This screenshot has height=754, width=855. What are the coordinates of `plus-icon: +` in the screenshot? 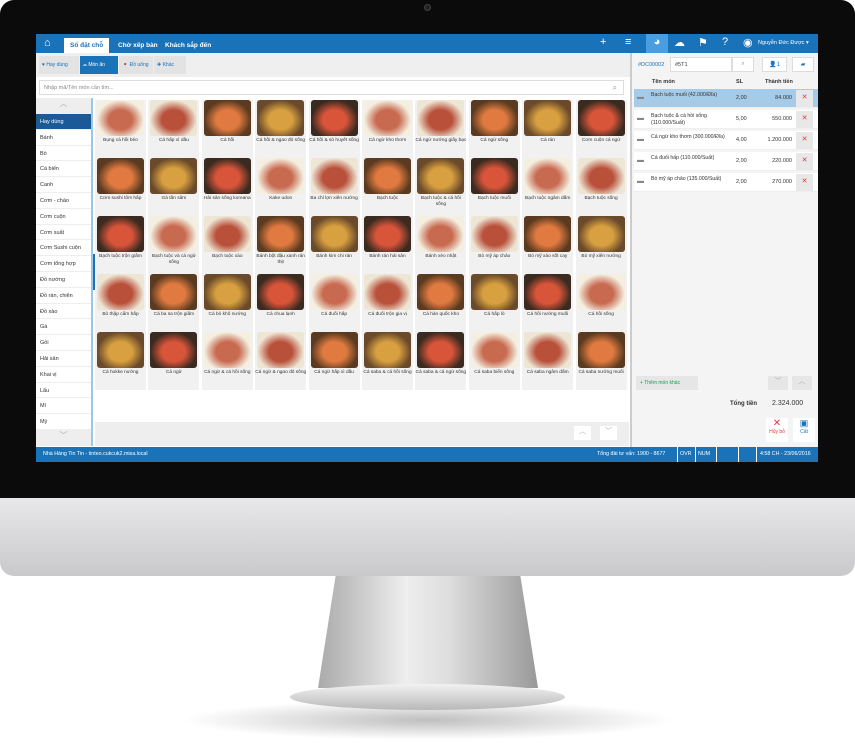 It's located at (603, 42).